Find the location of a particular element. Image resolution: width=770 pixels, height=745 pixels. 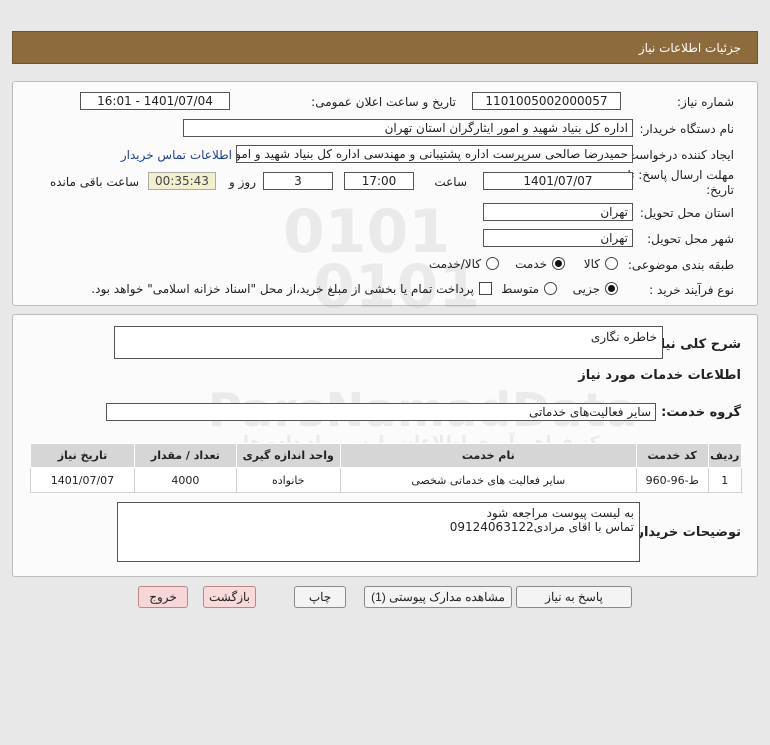

need-number-label: شماره نیاز: is located at coordinates (705, 102).